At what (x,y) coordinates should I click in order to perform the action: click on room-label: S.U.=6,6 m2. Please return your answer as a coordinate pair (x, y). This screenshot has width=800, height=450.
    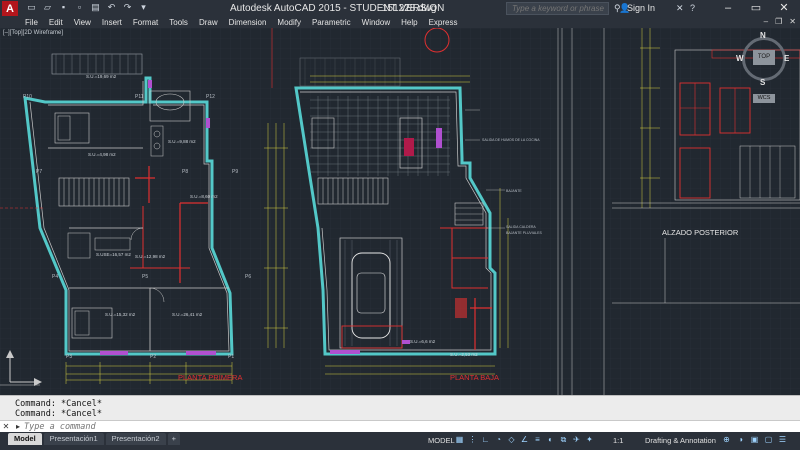
    Looking at the image, I should click on (423, 341).